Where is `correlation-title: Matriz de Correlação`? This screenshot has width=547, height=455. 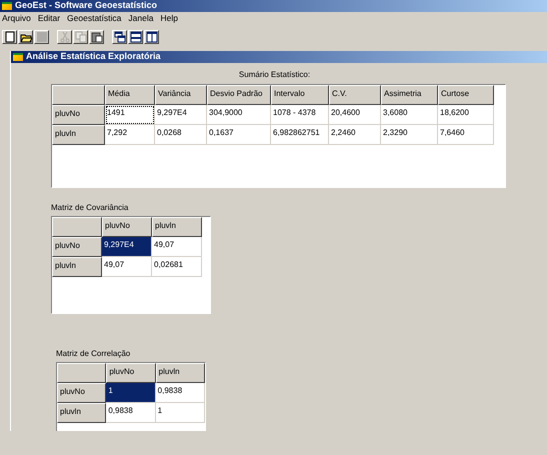
correlation-title: Matriz de Correlação is located at coordinates (94, 354).